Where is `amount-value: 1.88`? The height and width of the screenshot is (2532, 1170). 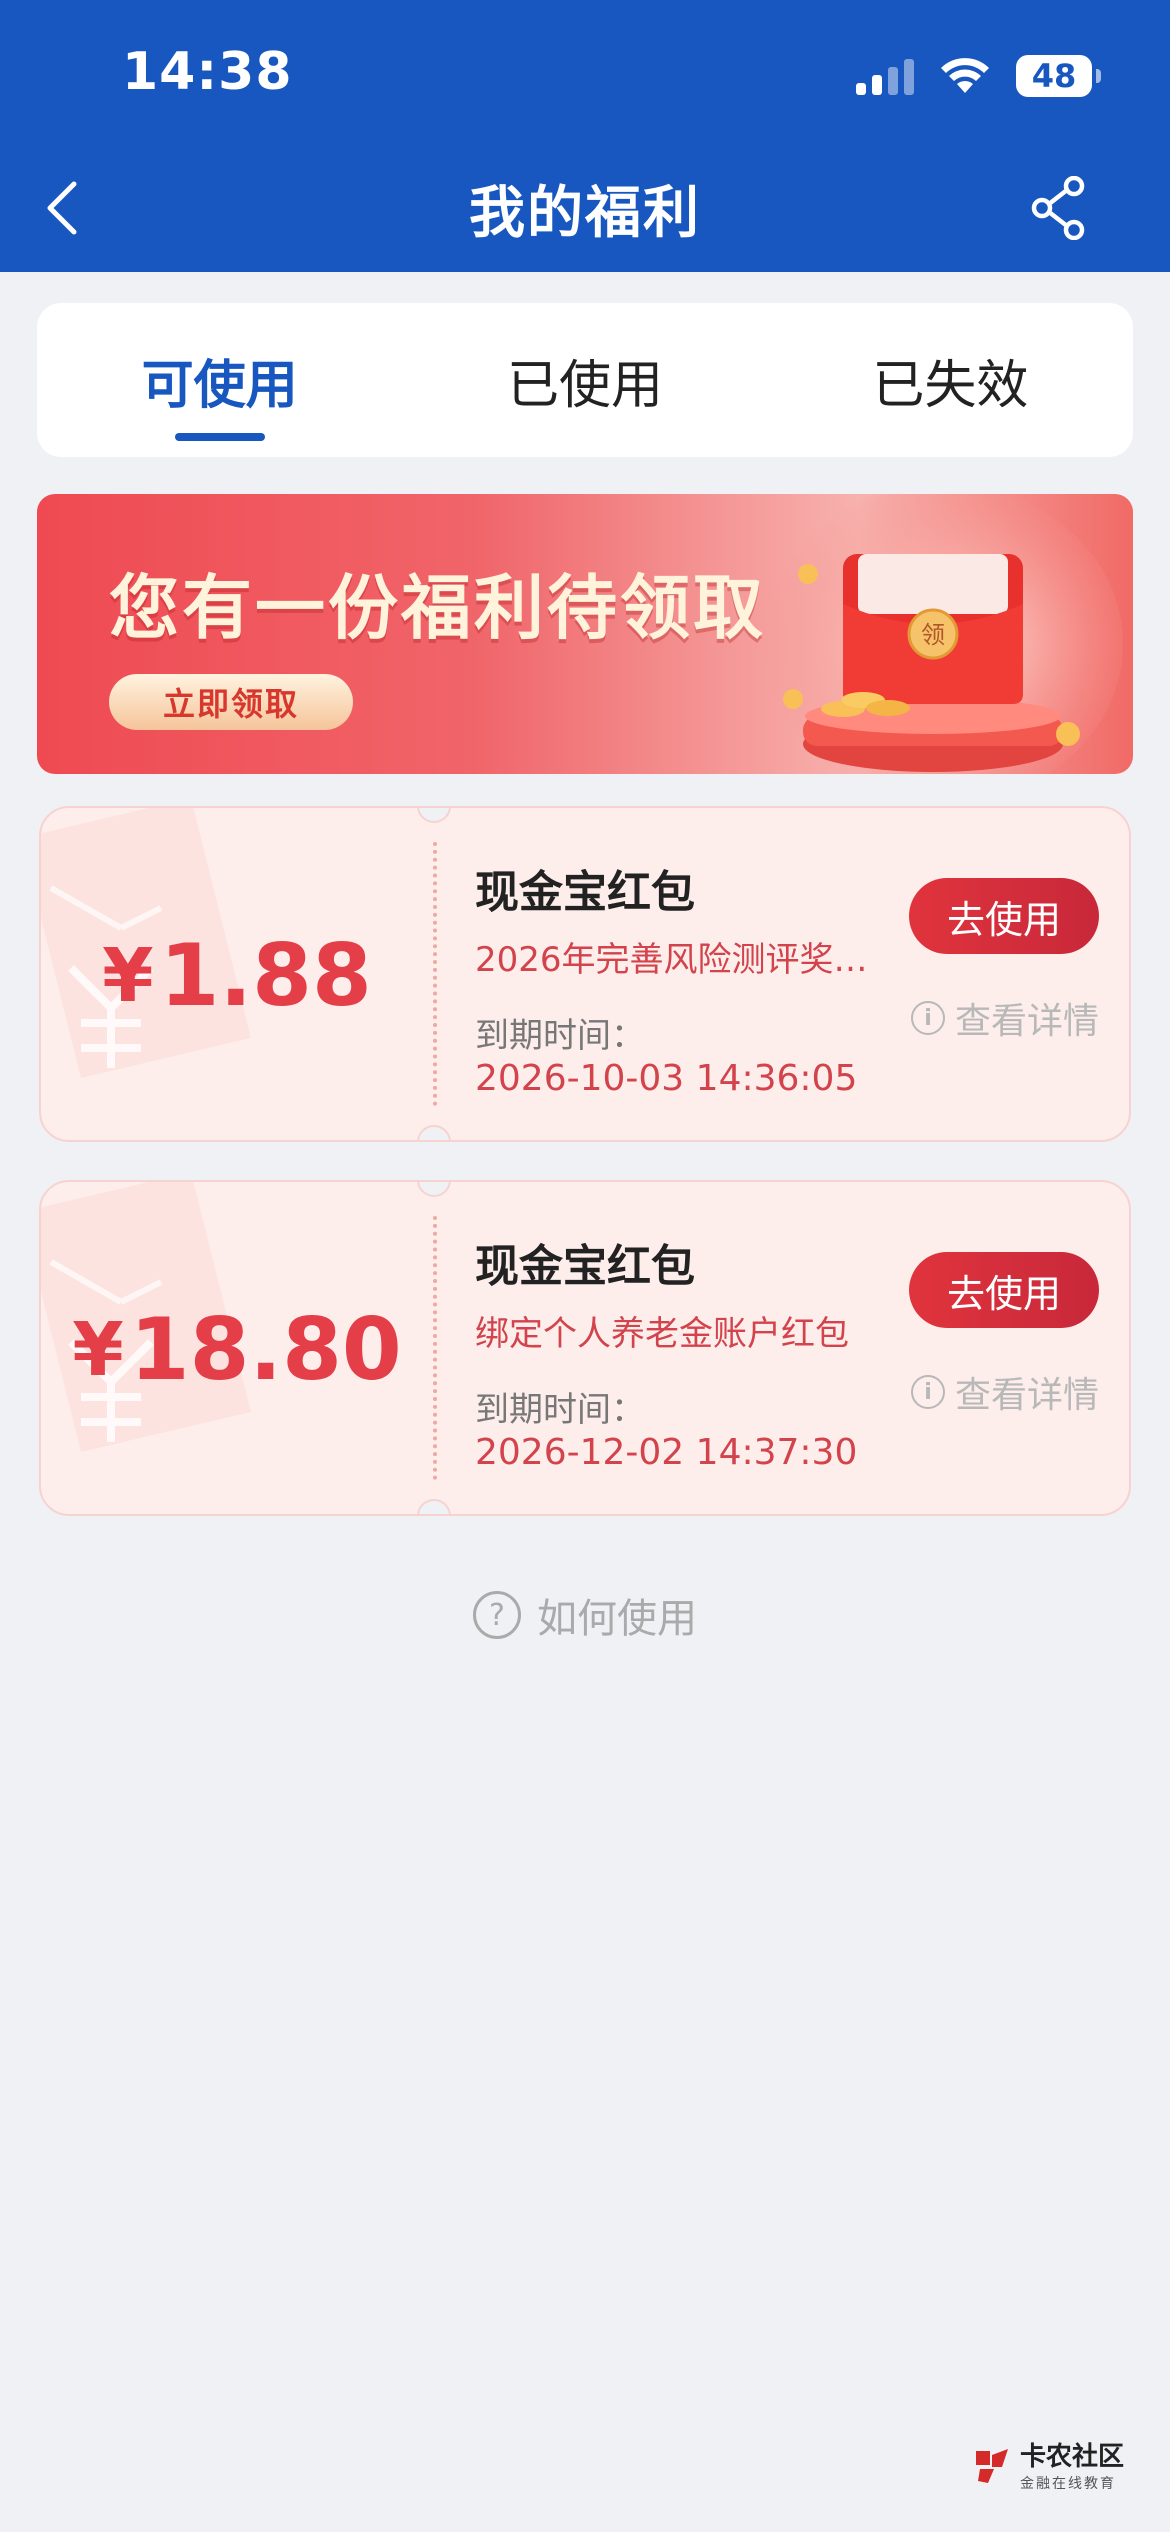
amount-value: 1.88 is located at coordinates (265, 976).